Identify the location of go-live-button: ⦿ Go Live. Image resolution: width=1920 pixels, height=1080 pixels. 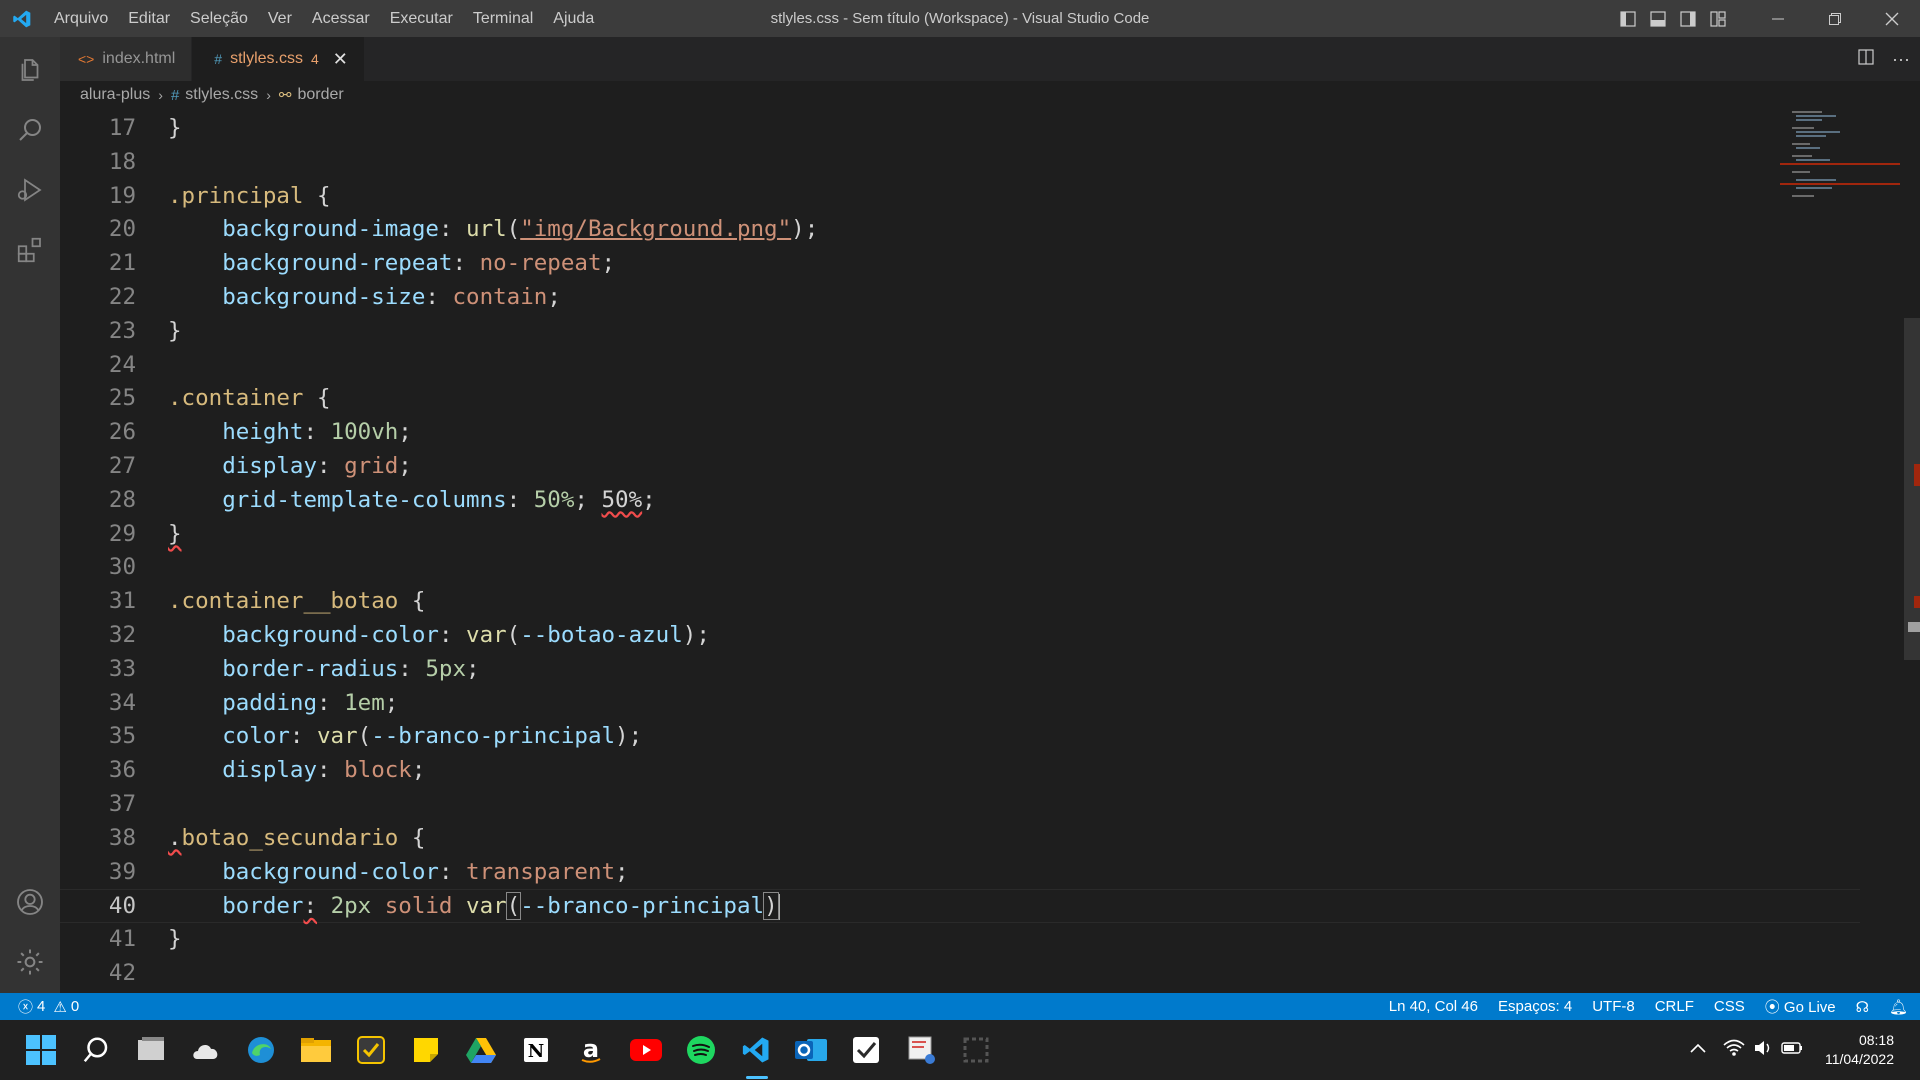
(1800, 1006).